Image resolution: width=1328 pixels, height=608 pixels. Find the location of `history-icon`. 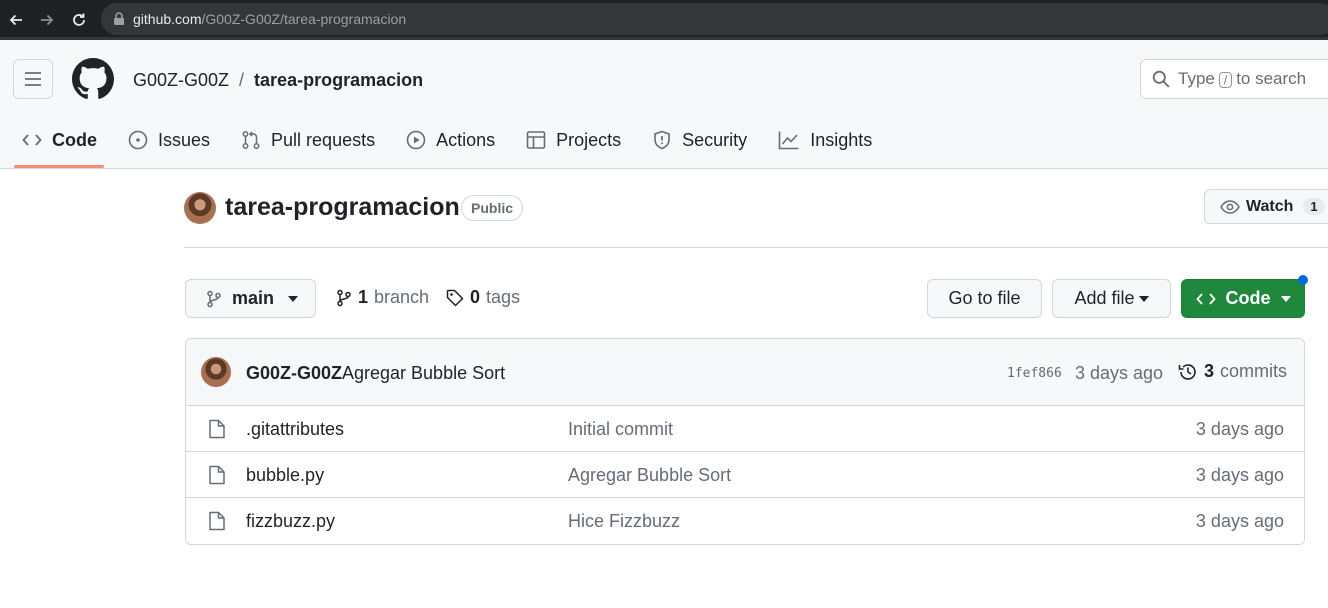

history-icon is located at coordinates (1187, 371).